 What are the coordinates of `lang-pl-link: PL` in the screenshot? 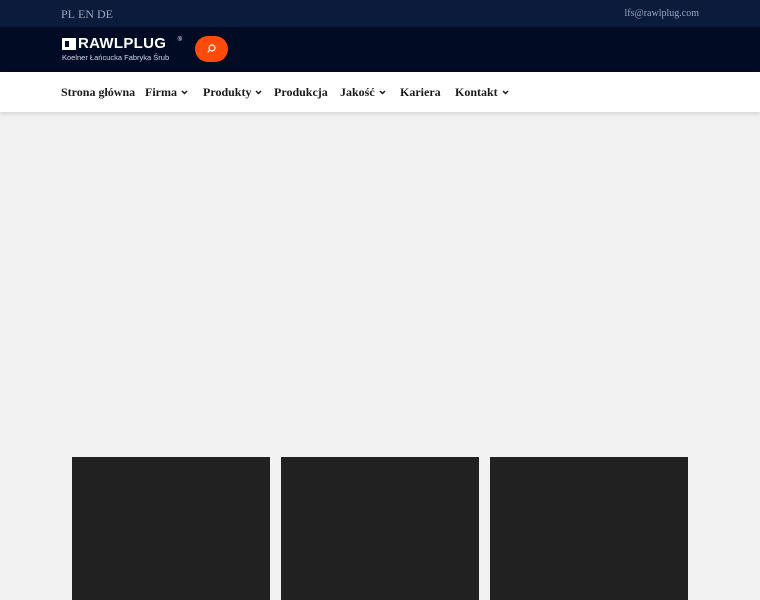 It's located at (68, 14).